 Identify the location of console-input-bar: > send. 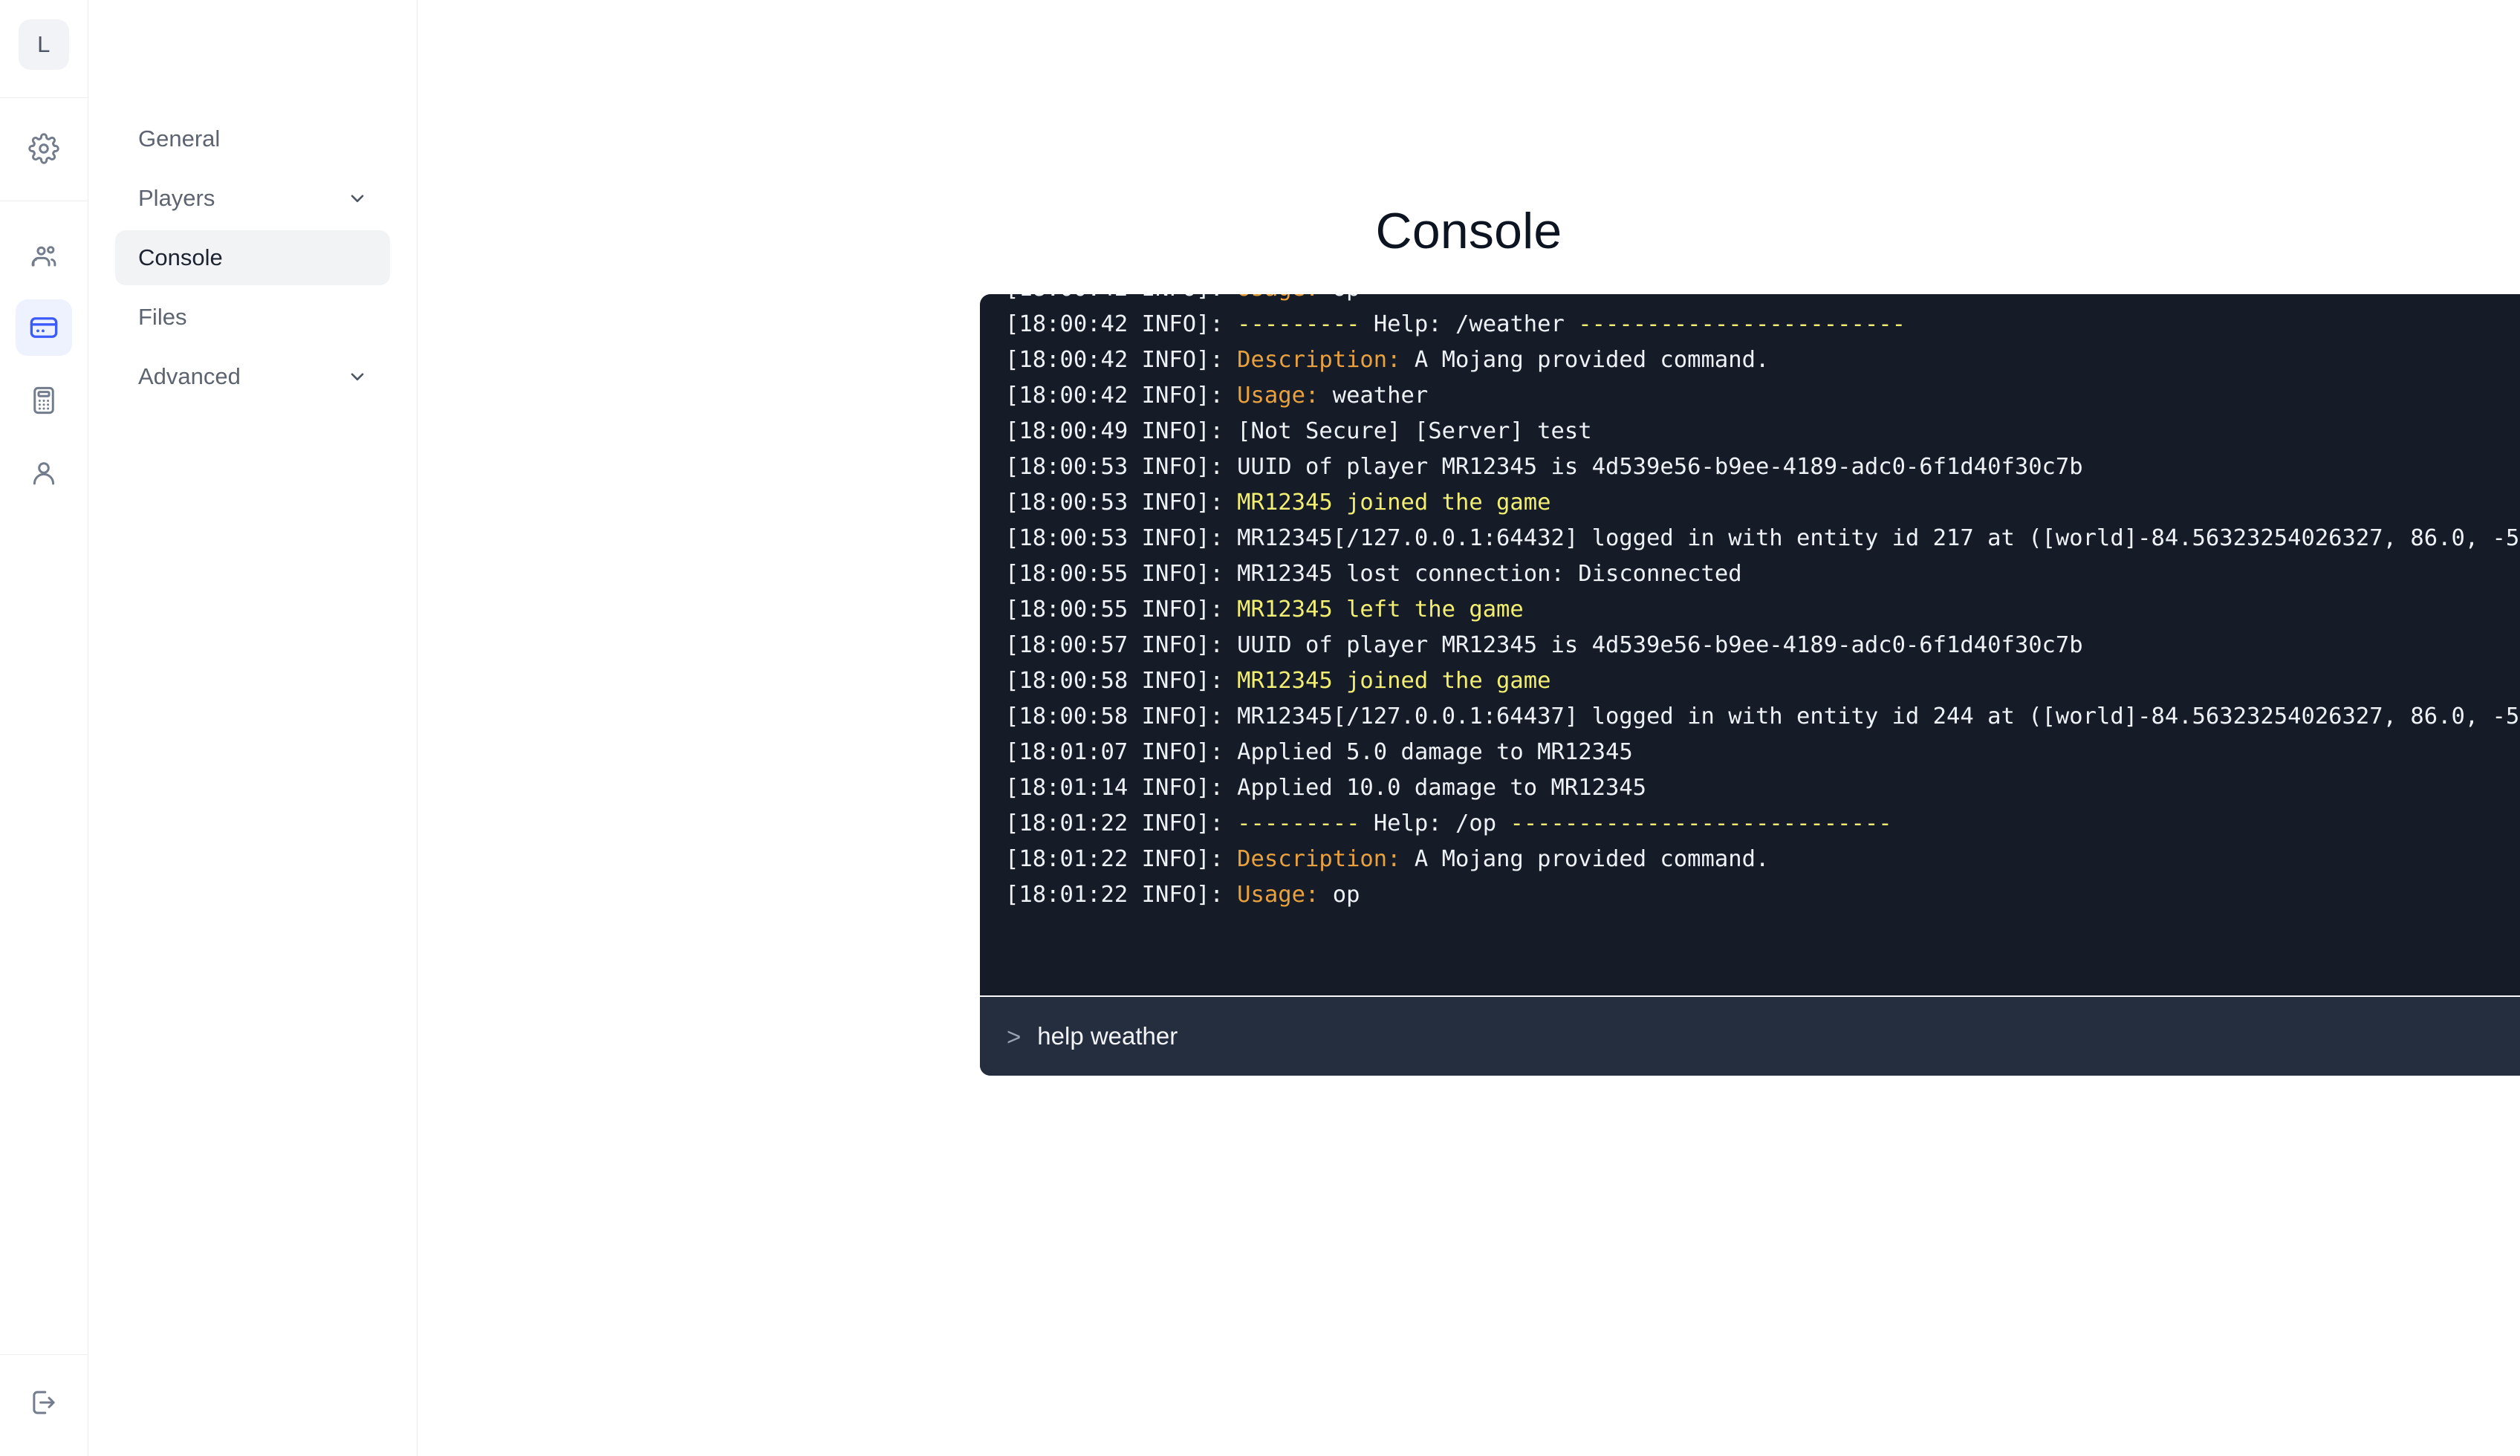
(1750, 1036).